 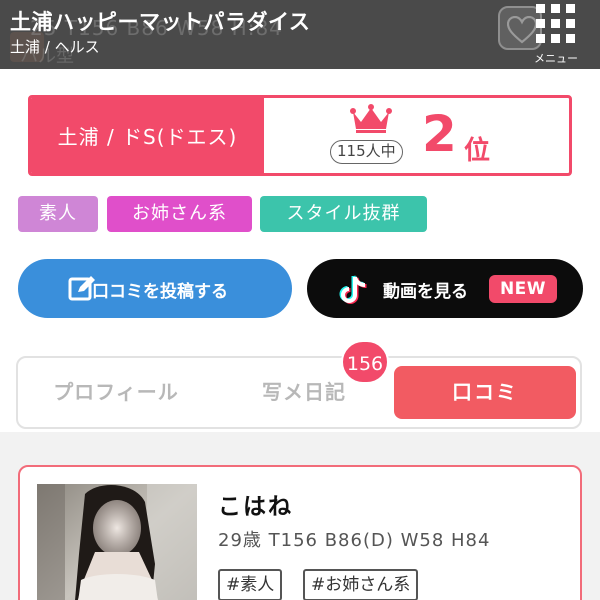 I want to click on post-review-label: 口コミを投稿する, so click(x=160, y=292).